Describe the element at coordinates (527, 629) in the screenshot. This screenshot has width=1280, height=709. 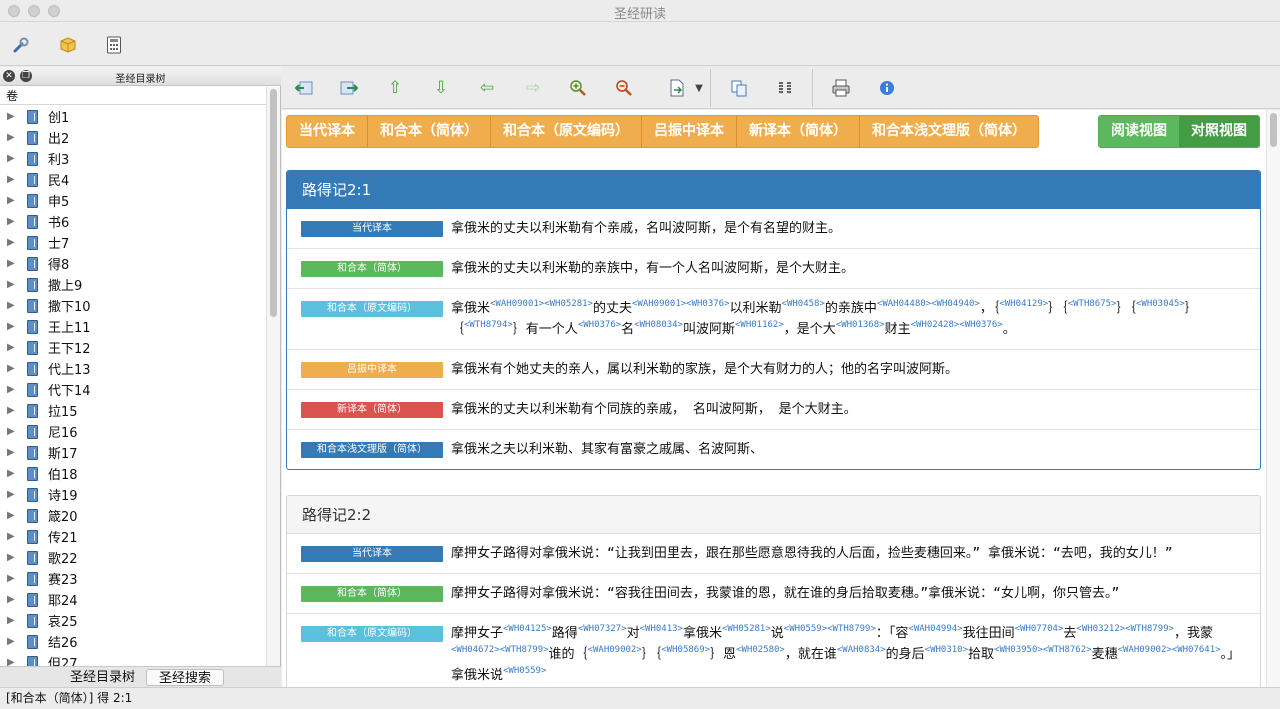
I see `strong-code: <WH04125>` at that location.